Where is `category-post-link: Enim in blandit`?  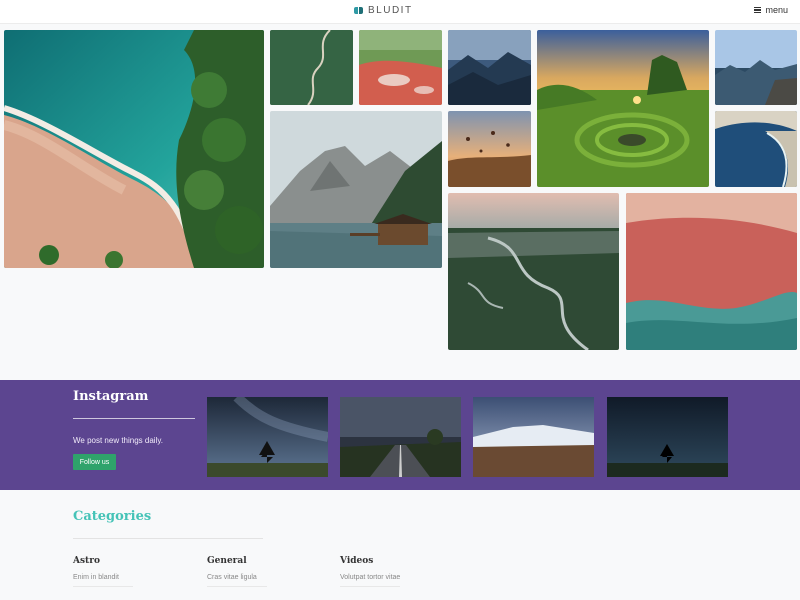 category-post-link: Enim in blandit is located at coordinates (133, 577).